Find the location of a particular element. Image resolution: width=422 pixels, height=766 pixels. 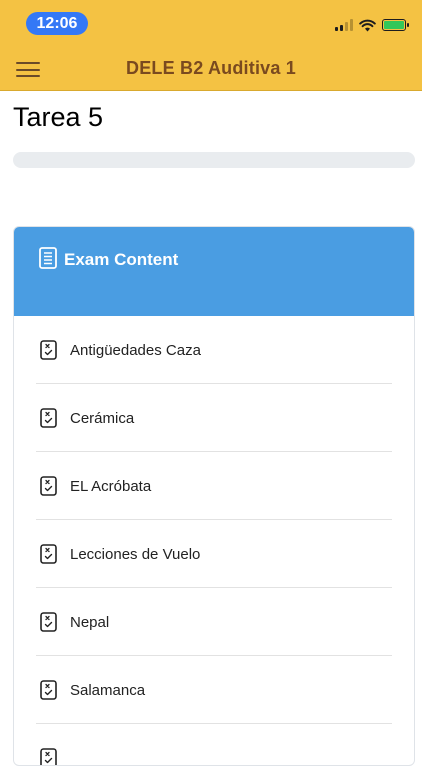

exam-content-title: Exam Content is located at coordinates (121, 259).